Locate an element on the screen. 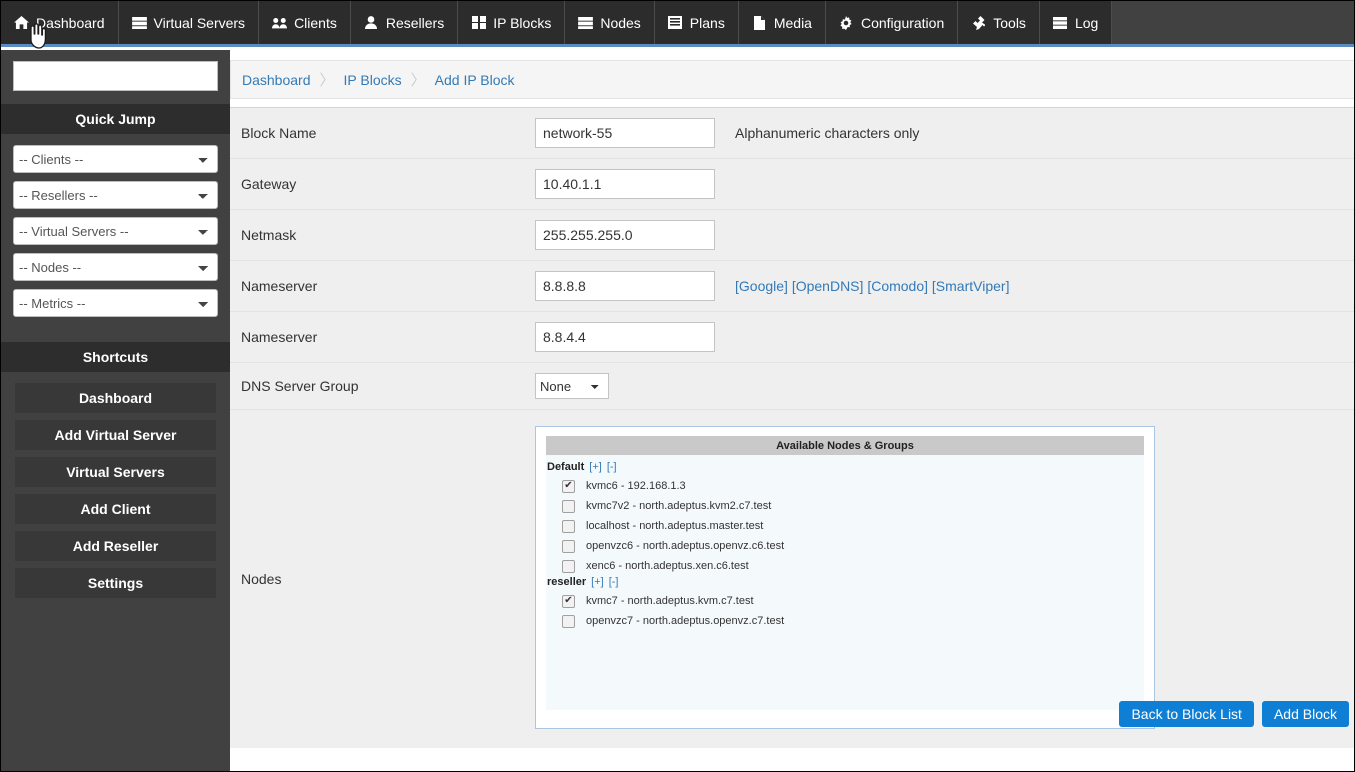 This screenshot has height=772, width=1355. label-dns-server-group: DNS Server Group is located at coordinates (377, 386).